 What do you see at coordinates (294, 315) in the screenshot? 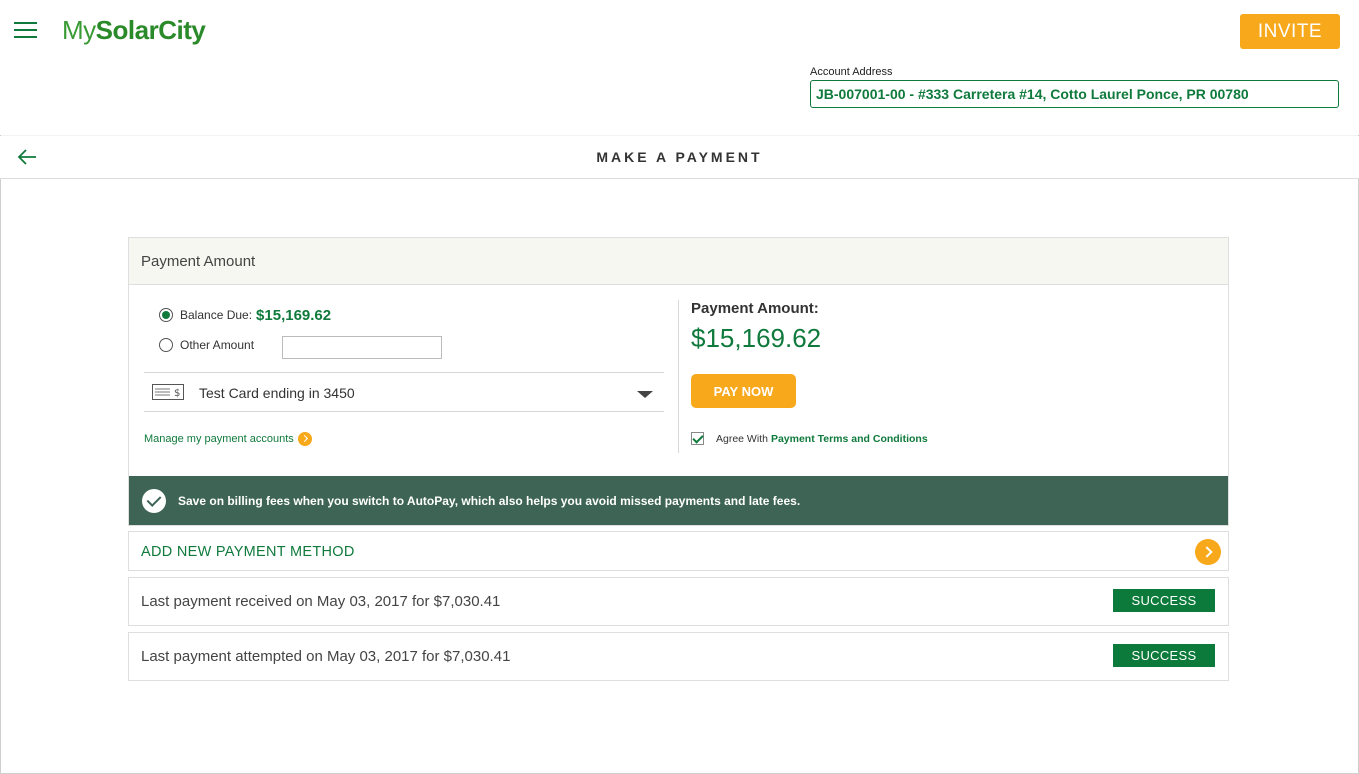
I see `balance-due-amount: $15,169.62` at bounding box center [294, 315].